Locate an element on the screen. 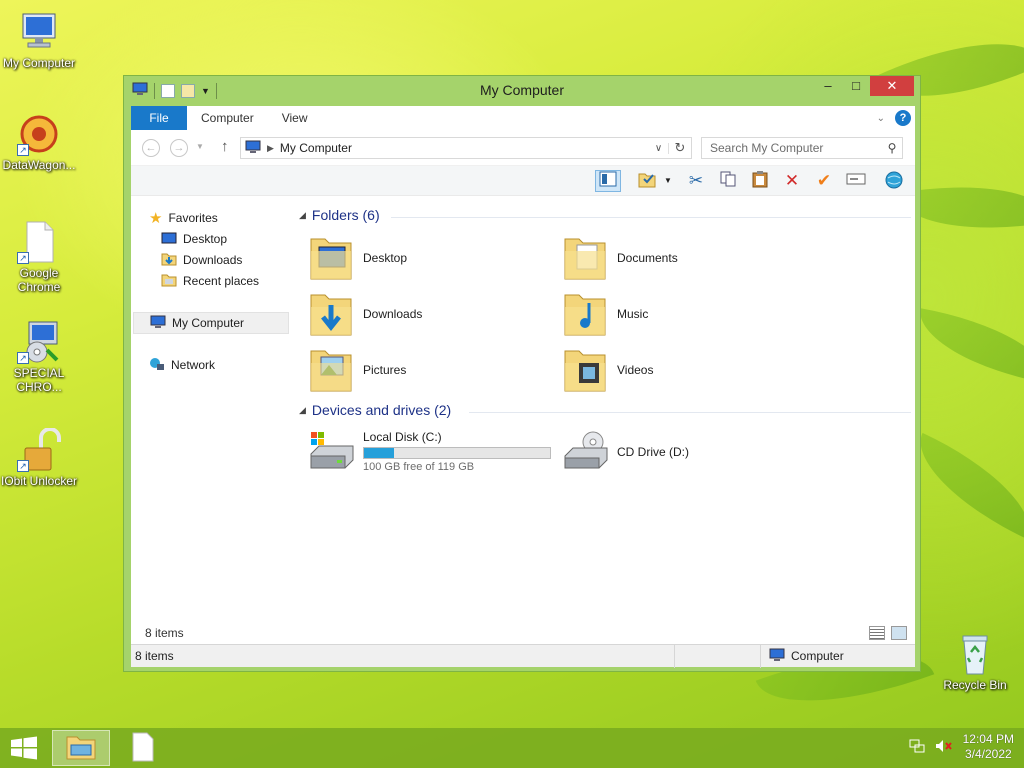 The image size is (1024, 768). sidebar-item-network: Network is located at coordinates (182, 365).